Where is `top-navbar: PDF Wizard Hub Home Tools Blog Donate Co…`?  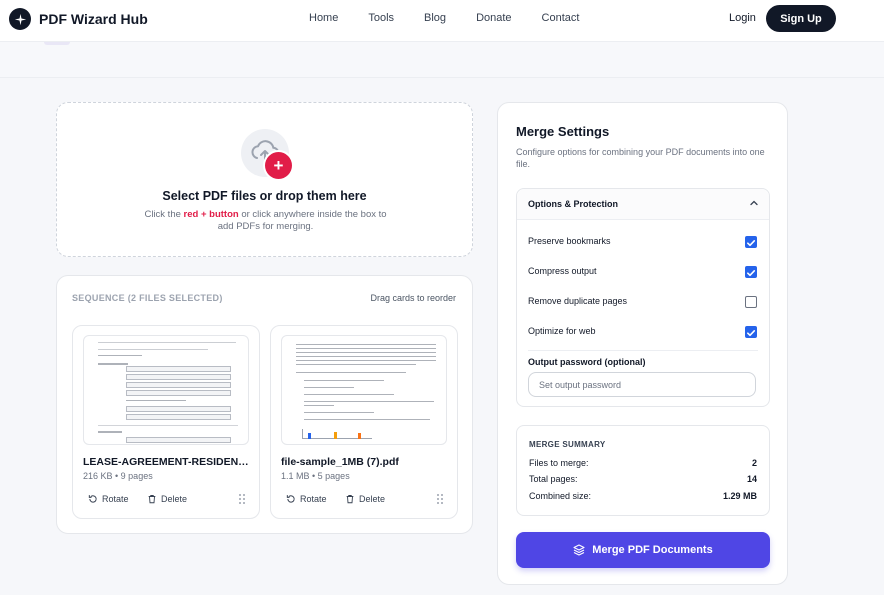 top-navbar: PDF Wizard Hub Home Tools Blog Donate Co… is located at coordinates (442, 21).